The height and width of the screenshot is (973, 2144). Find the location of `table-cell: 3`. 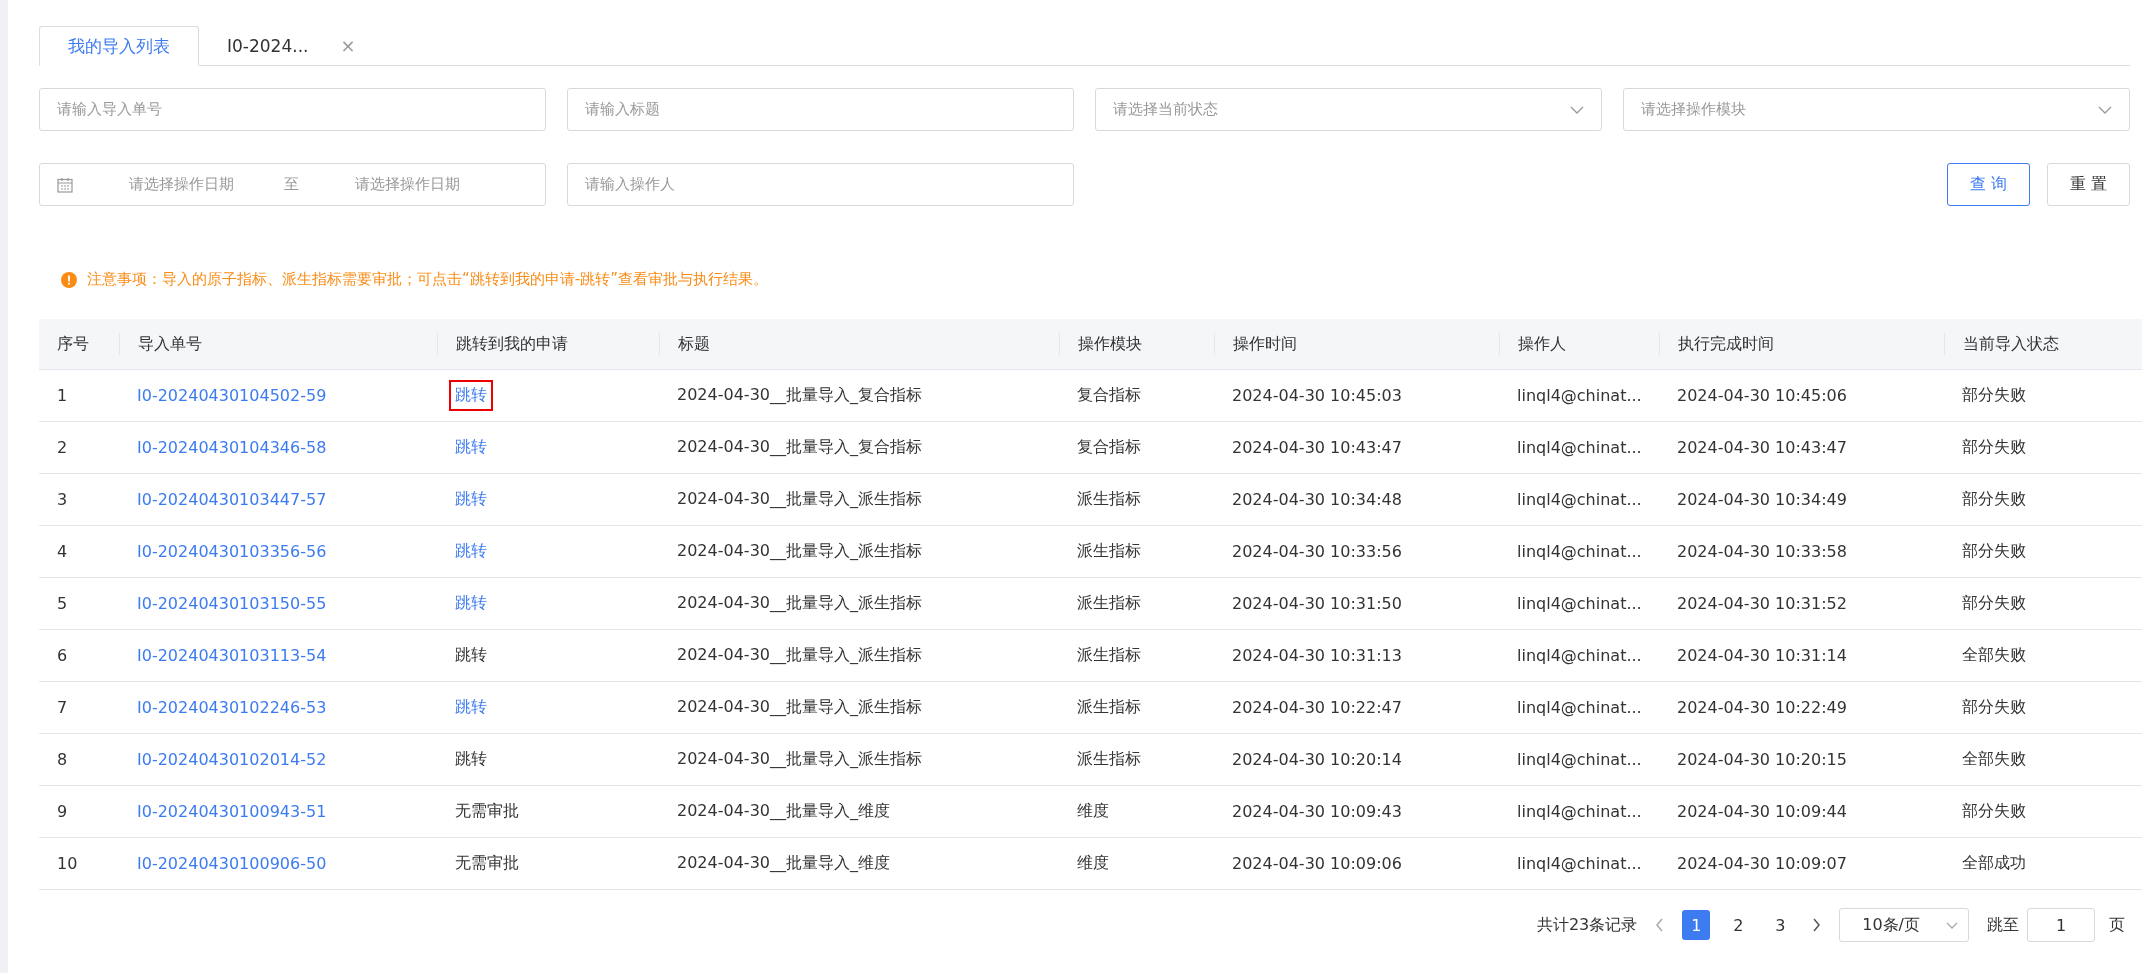

table-cell: 3 is located at coordinates (62, 499).